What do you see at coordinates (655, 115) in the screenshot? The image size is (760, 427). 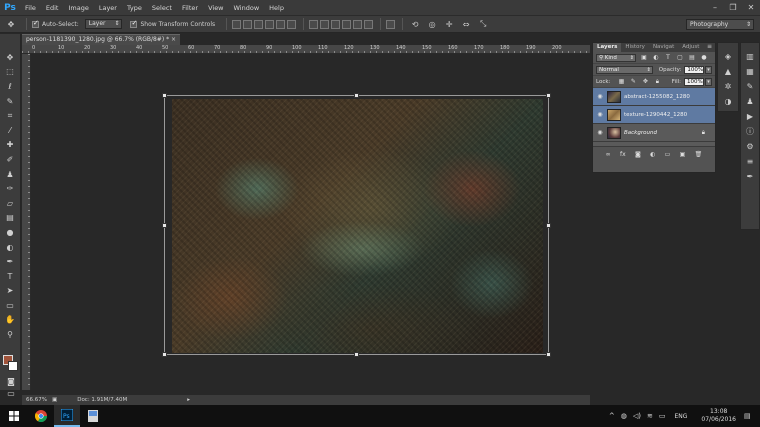 I see `layer-name: texture-1290442_1280` at bounding box center [655, 115].